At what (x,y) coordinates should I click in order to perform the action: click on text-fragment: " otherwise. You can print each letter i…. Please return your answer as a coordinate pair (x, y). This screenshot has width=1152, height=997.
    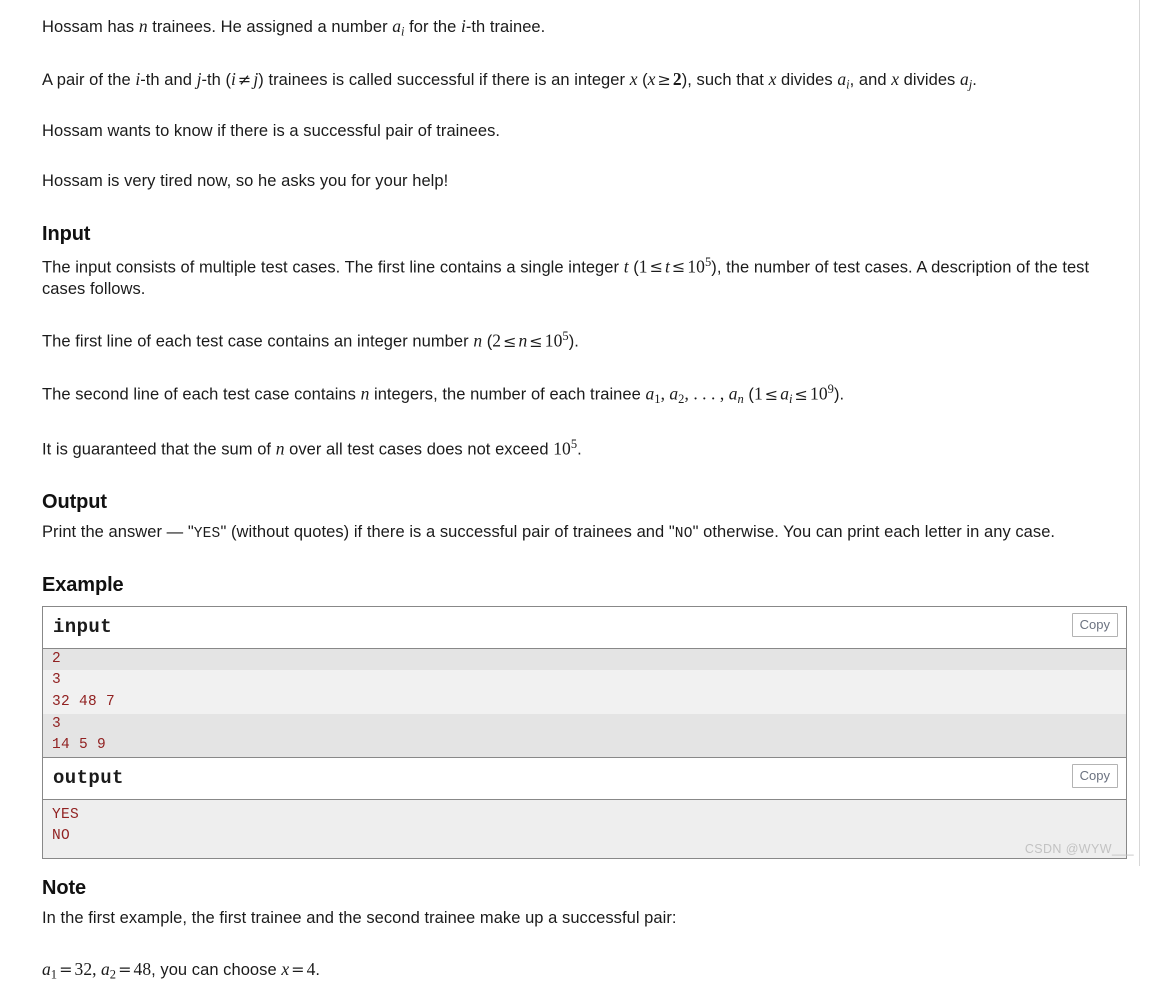
    Looking at the image, I should click on (874, 531).